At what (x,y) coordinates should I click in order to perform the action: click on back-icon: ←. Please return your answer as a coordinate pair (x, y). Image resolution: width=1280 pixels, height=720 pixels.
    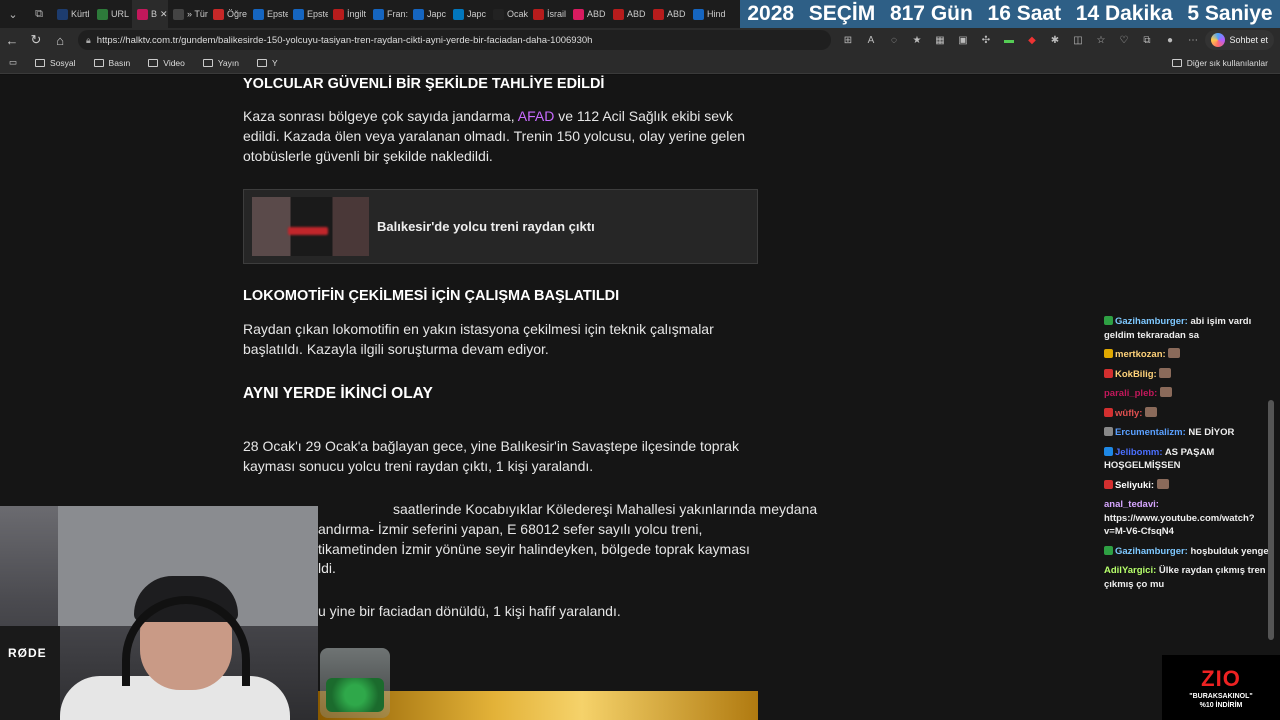
    Looking at the image, I should click on (12, 40).